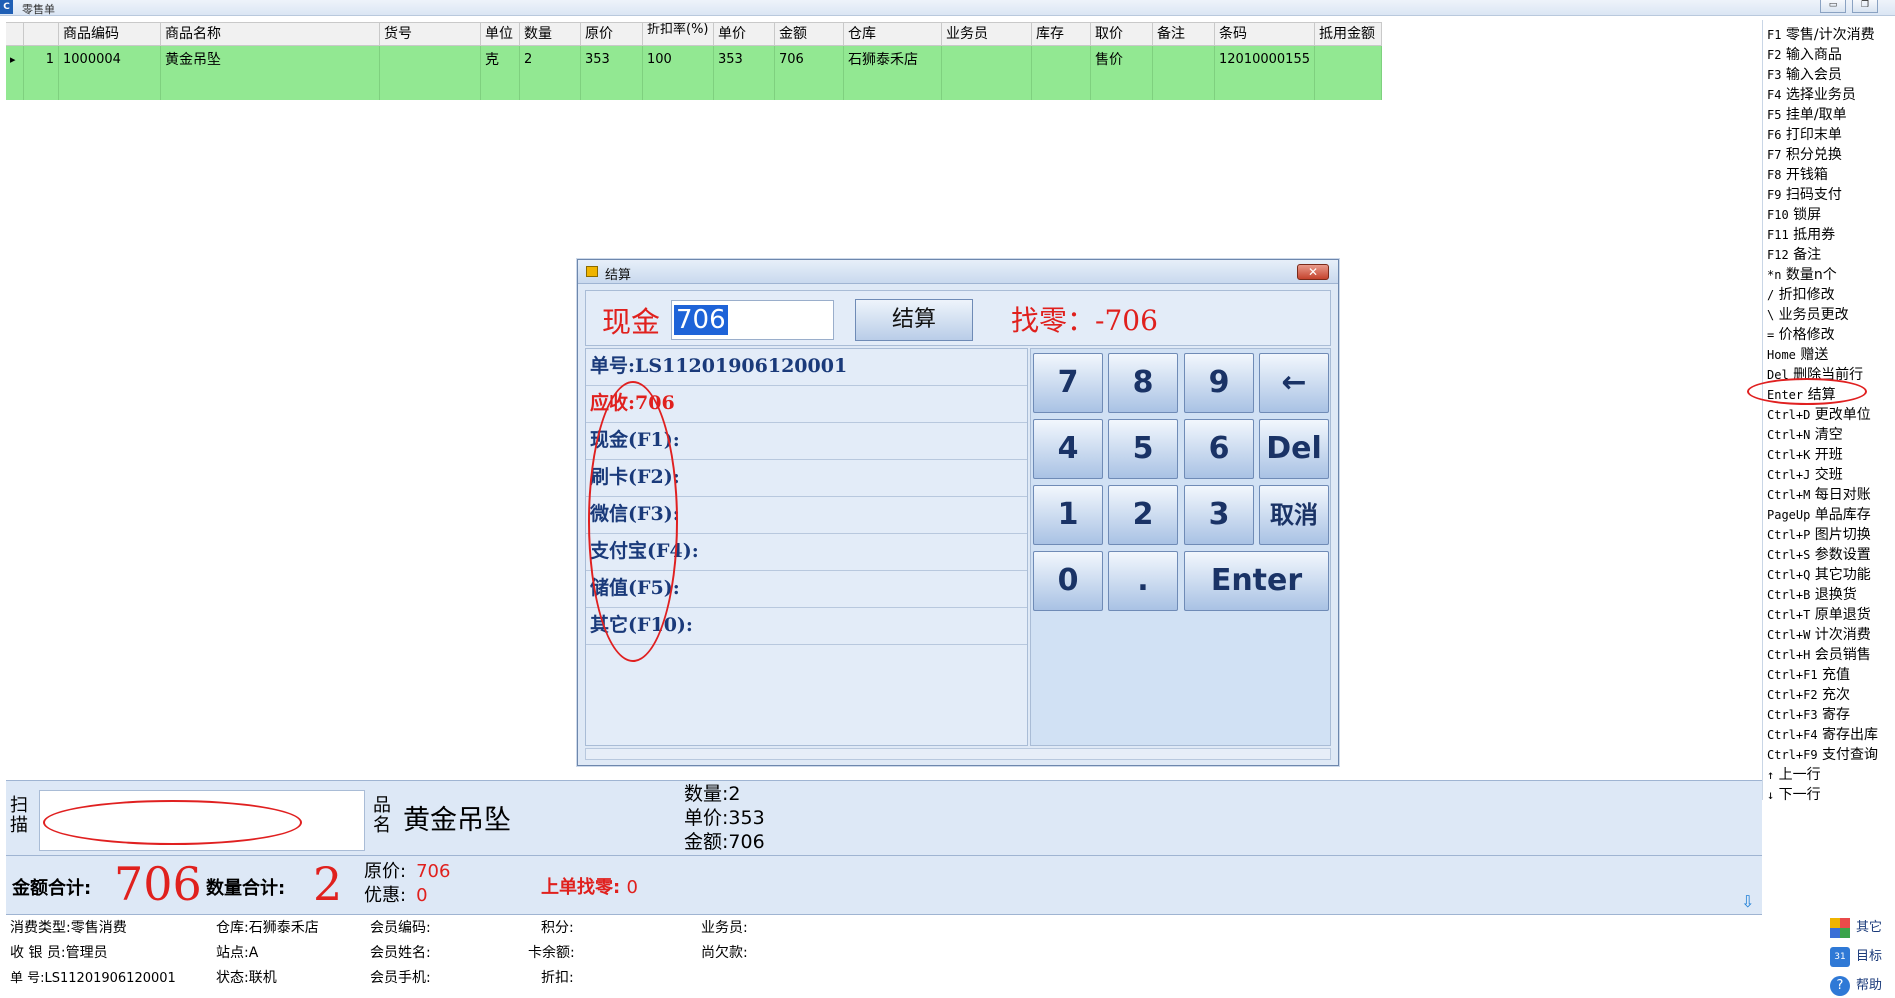 The width and height of the screenshot is (1895, 998). Describe the element at coordinates (893, 73) in the screenshot. I see `row-warehouse: 石狮泰禾店` at that location.